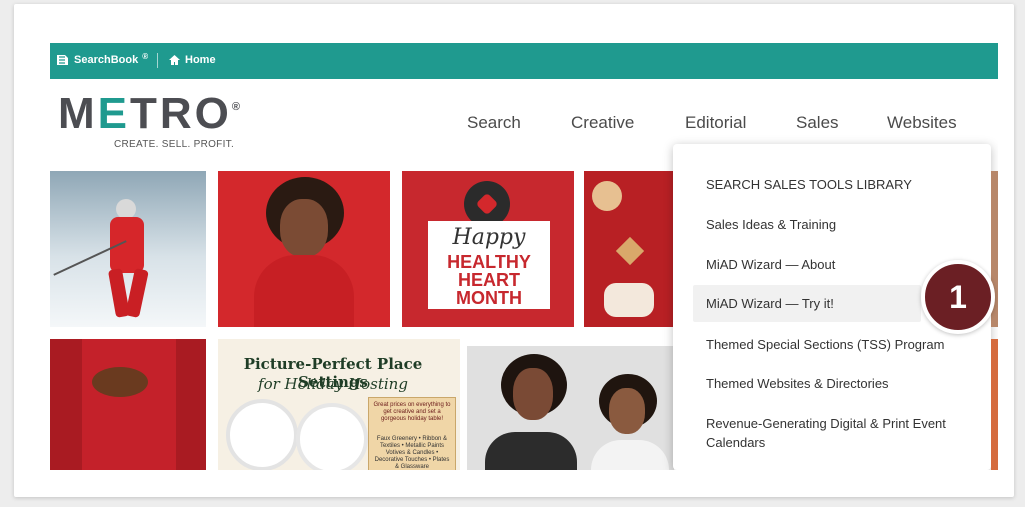 Image resolution: width=1025 pixels, height=507 pixels. I want to click on woman-right-face, so click(627, 411).